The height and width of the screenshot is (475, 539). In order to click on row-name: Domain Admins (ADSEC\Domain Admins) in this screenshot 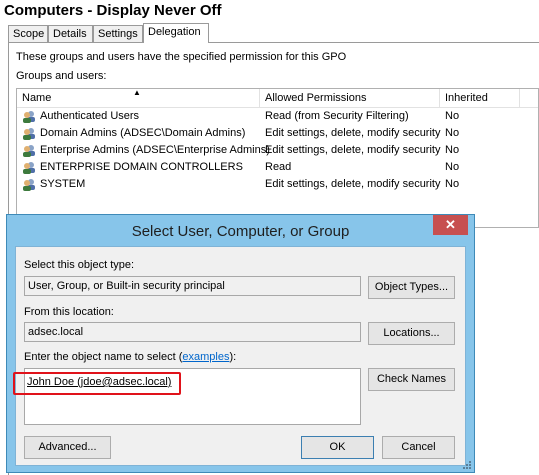, I will do `click(143, 133)`.